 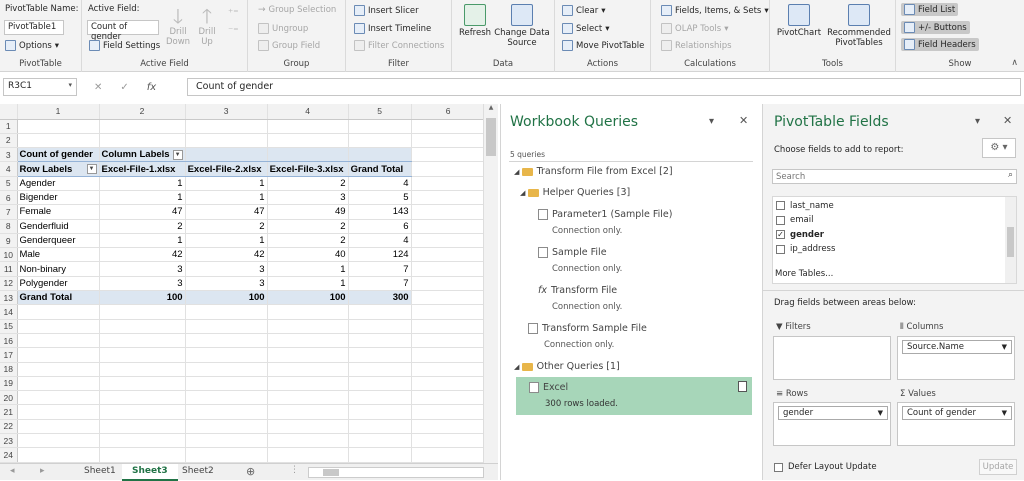 What do you see at coordinates (396, 472) in the screenshot?
I see `horizontal-scrollbar` at bounding box center [396, 472].